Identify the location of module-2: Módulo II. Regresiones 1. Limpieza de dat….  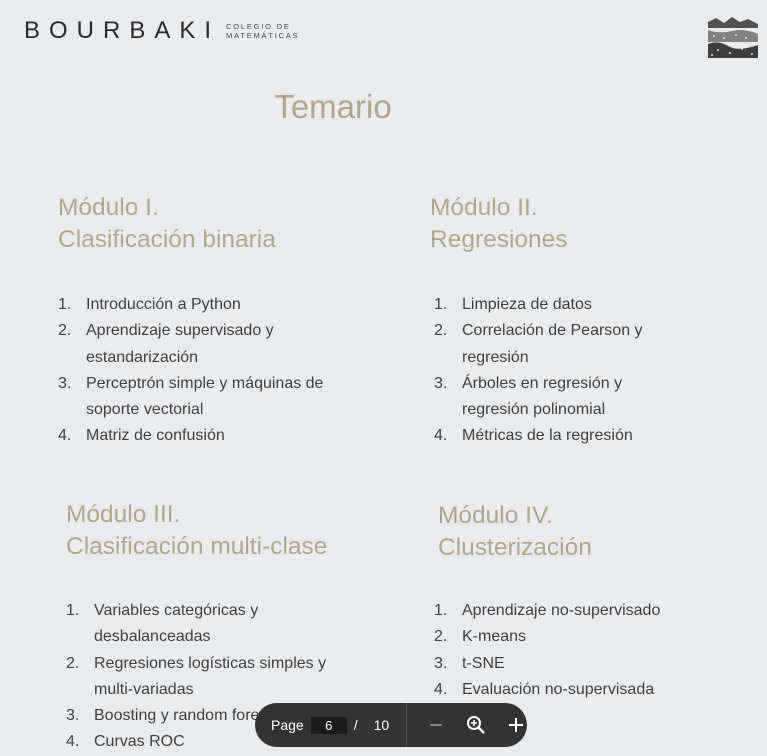
(546, 321).